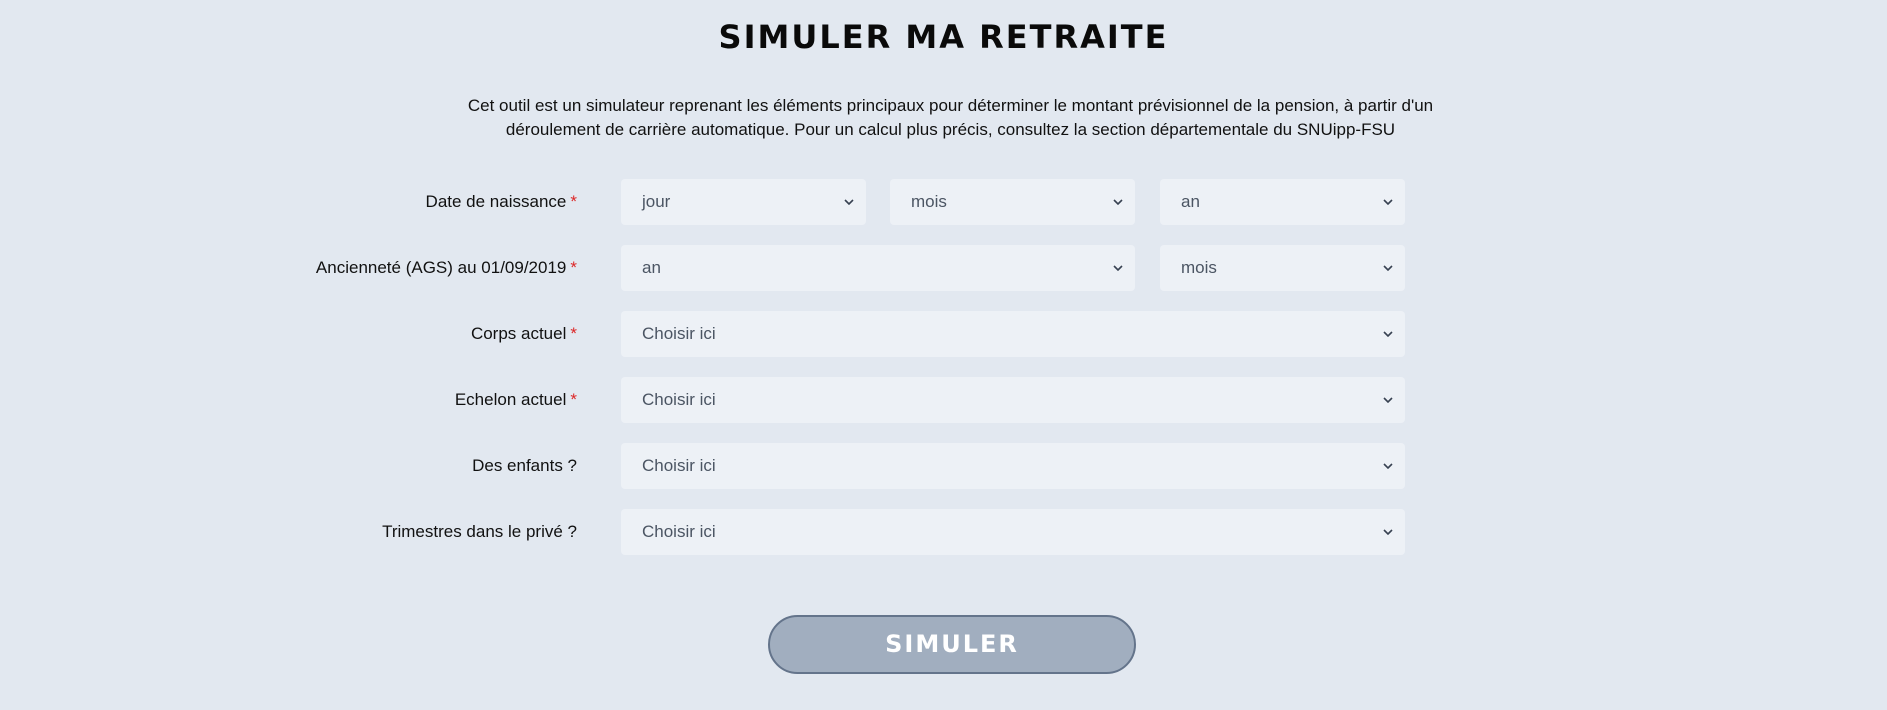 This screenshot has width=1887, height=710. I want to click on children-label: Des enfants ?, so click(524, 465).